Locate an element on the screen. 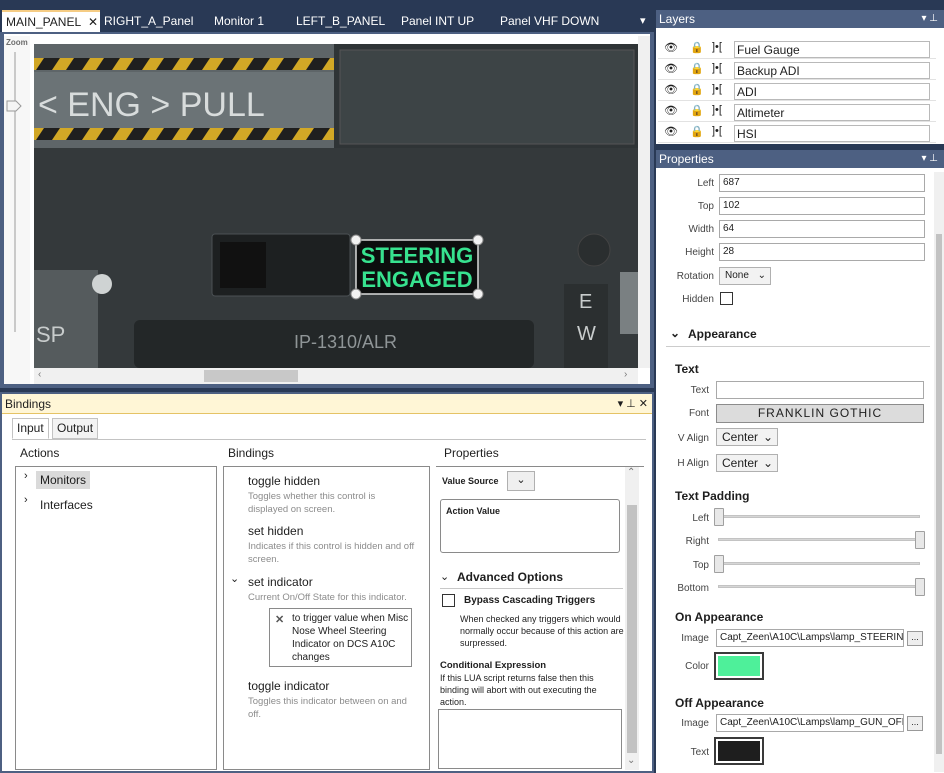  tab-monitor-1: Monitor 1 is located at coordinates (239, 21).